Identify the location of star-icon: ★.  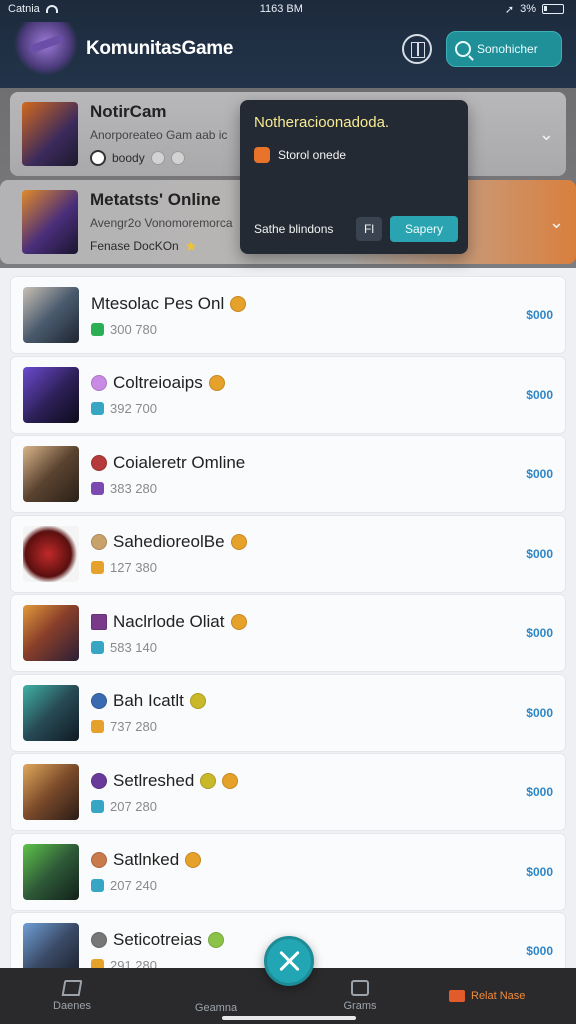
(191, 245).